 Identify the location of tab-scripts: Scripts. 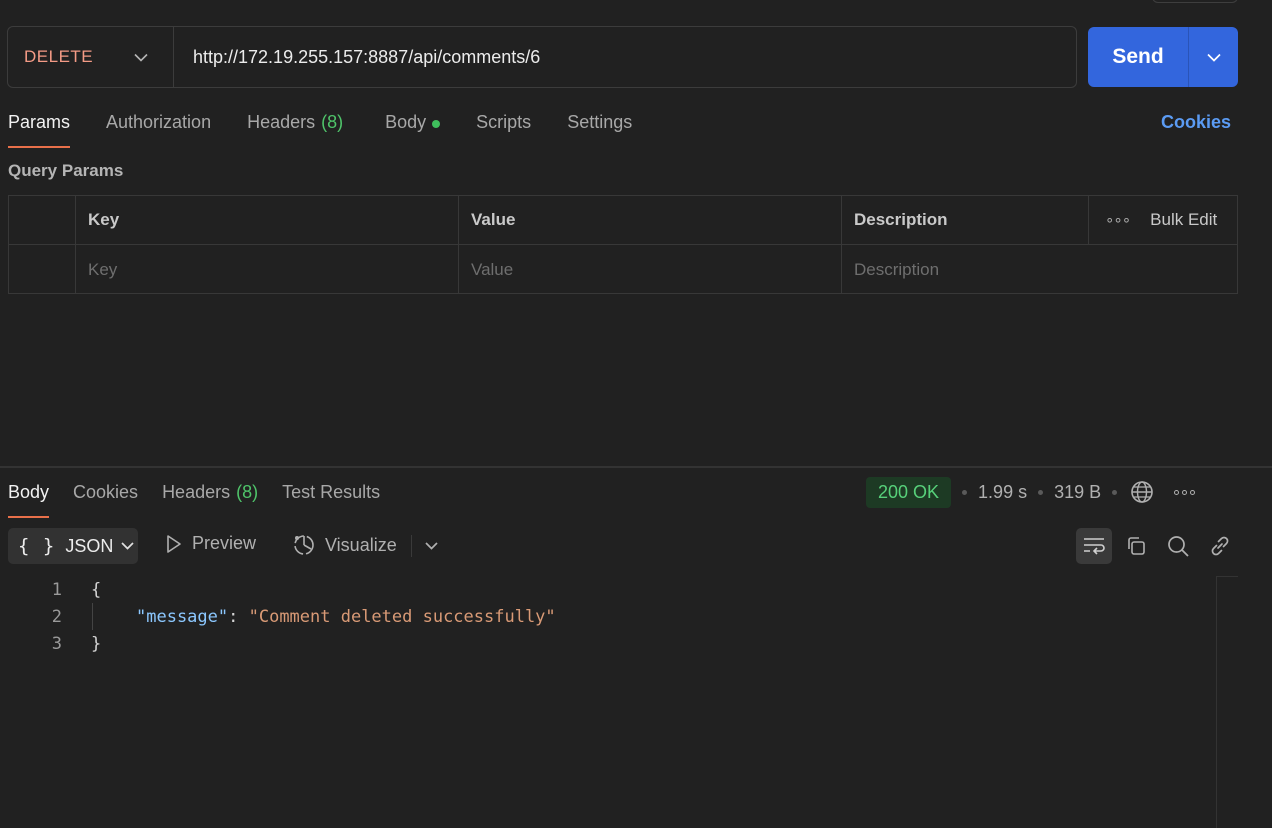
(503, 128).